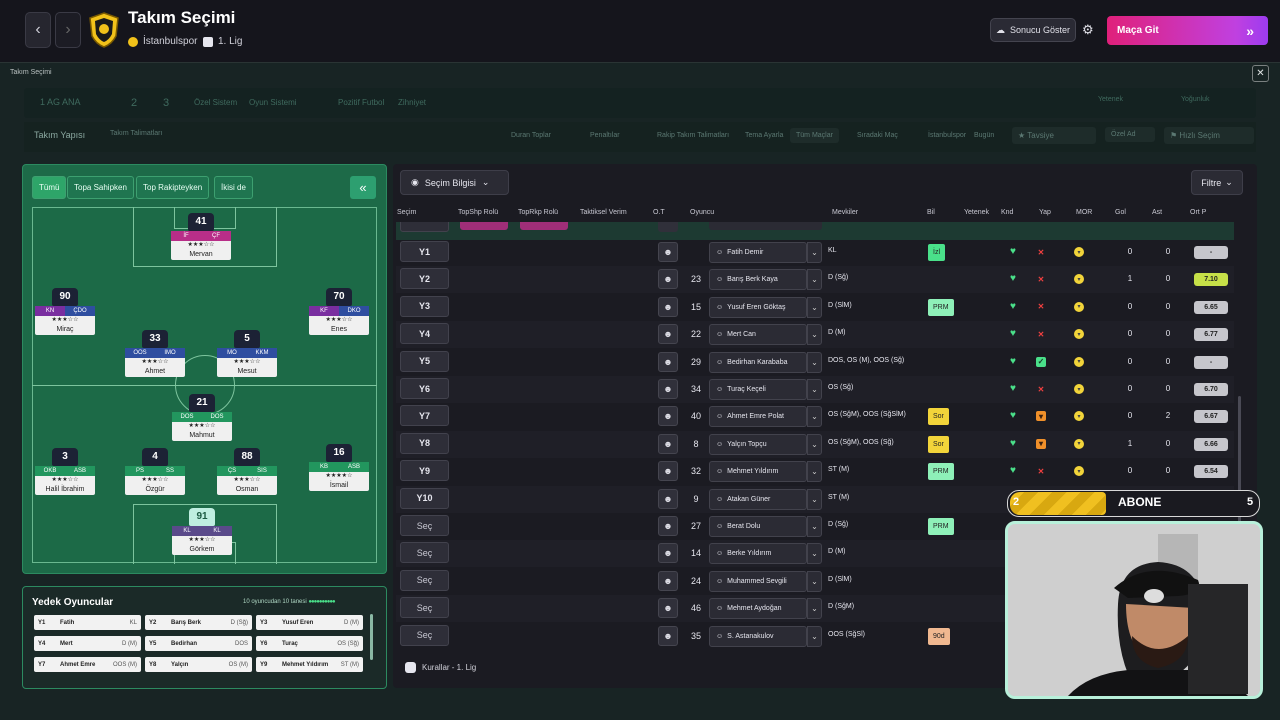 The height and width of the screenshot is (720, 1280). I want to click on in-possession-role, so click(484, 226).